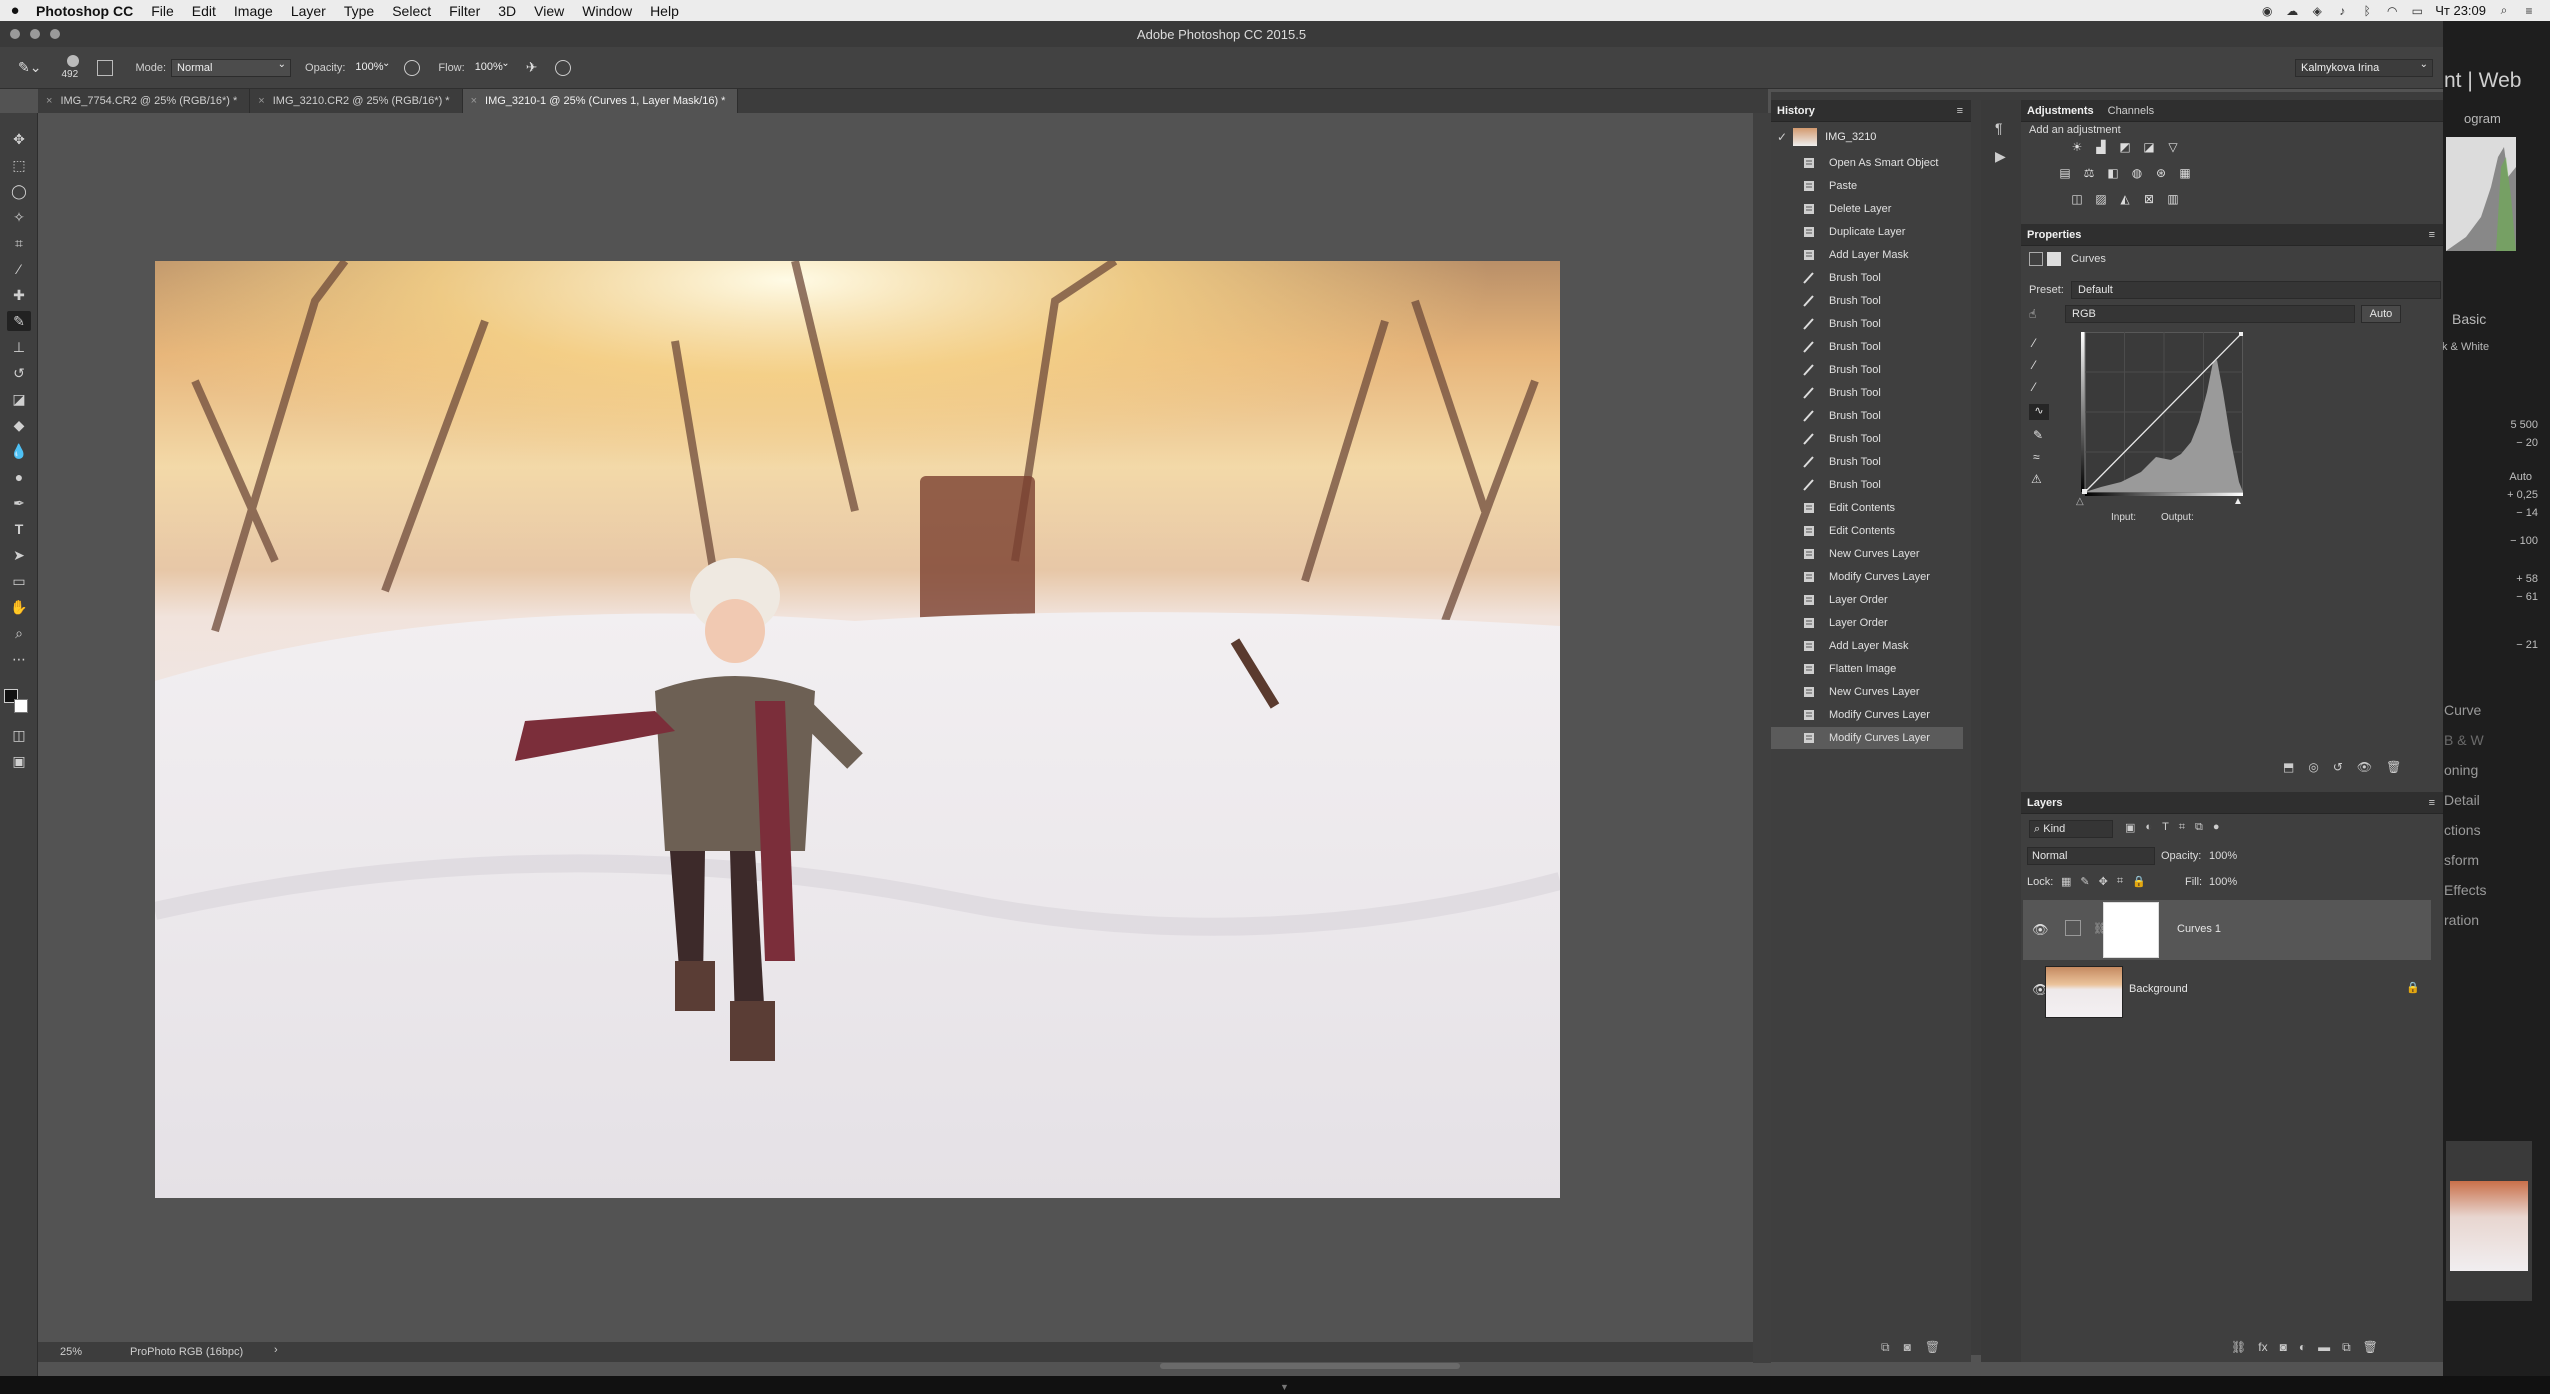 This screenshot has width=2550, height=1394. Describe the element at coordinates (2080, 501) in the screenshot. I see `black-slider-icon: △` at that location.